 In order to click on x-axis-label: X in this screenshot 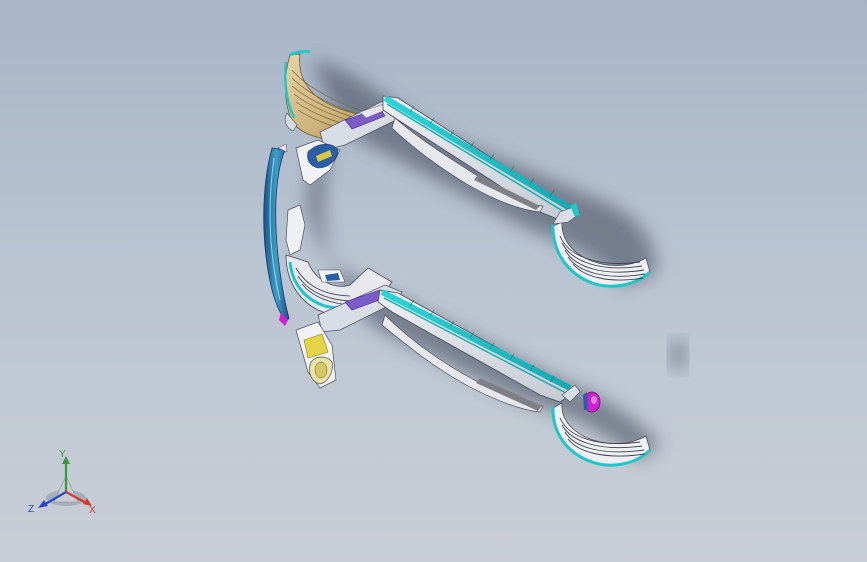, I will do `click(92, 510)`.